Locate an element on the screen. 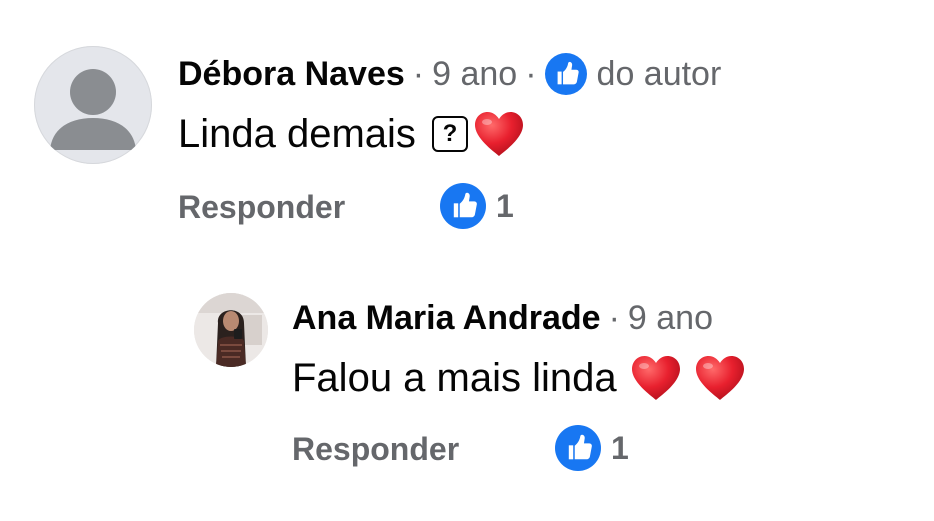 Image resolution: width=934 pixels, height=521 pixels. comment-header: Débora Naves · 9 ano · do autor is located at coordinates (449, 74).